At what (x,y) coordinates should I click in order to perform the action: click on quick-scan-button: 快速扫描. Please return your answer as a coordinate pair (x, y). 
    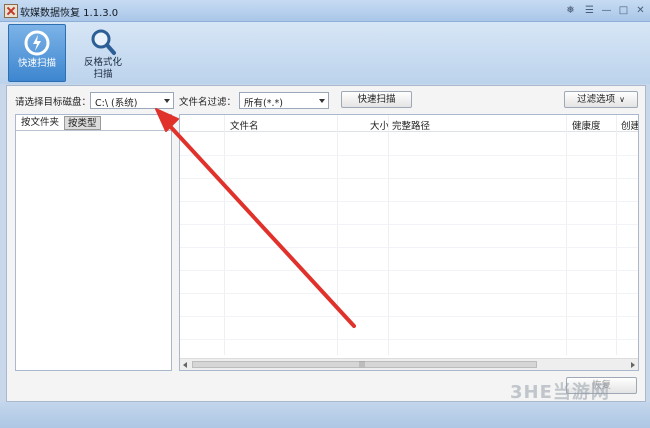
    Looking at the image, I should click on (376, 99).